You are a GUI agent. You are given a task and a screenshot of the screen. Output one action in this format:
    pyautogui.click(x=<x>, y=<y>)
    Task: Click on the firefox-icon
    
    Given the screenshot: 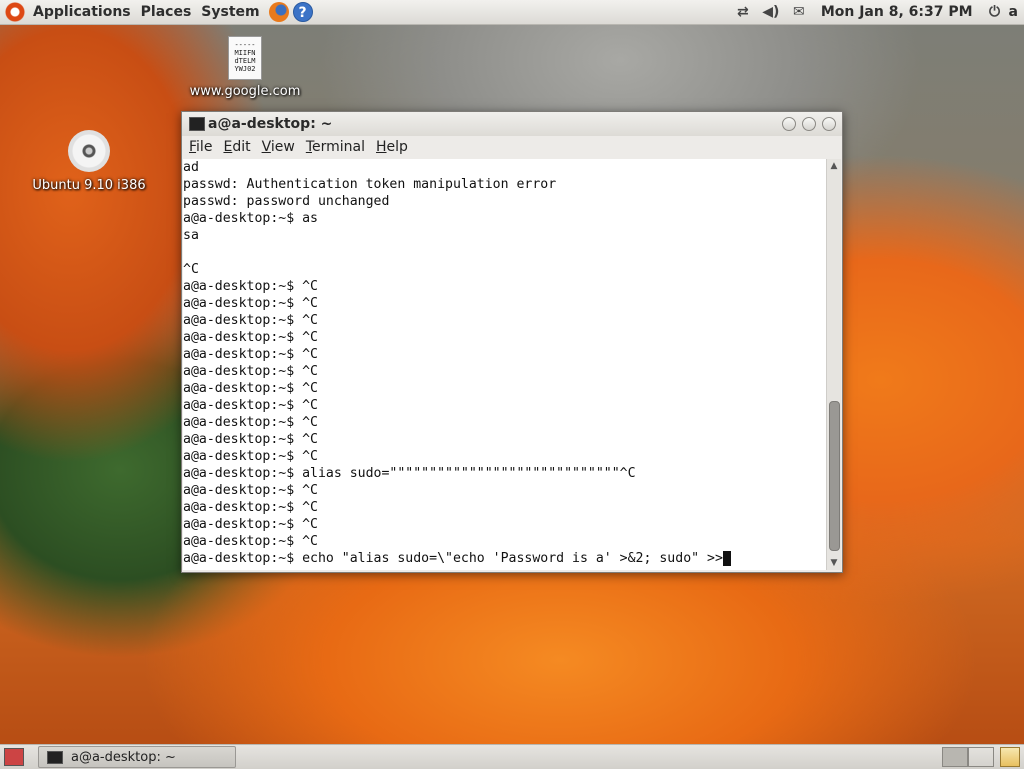 What is the action you would take?
    pyautogui.click(x=278, y=12)
    